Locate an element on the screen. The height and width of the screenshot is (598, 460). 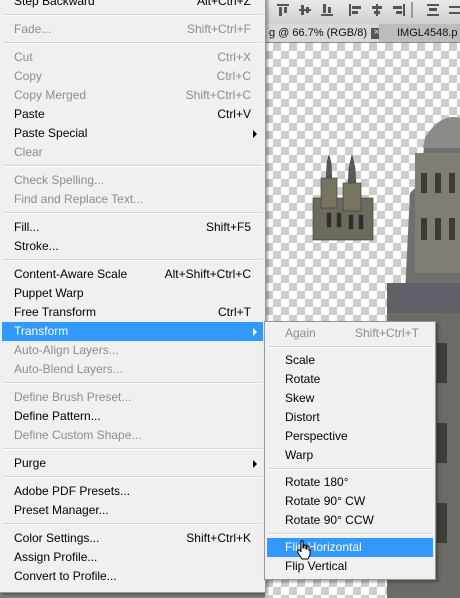
menu-item-shortcut: Ctrl+X is located at coordinates (234, 57).